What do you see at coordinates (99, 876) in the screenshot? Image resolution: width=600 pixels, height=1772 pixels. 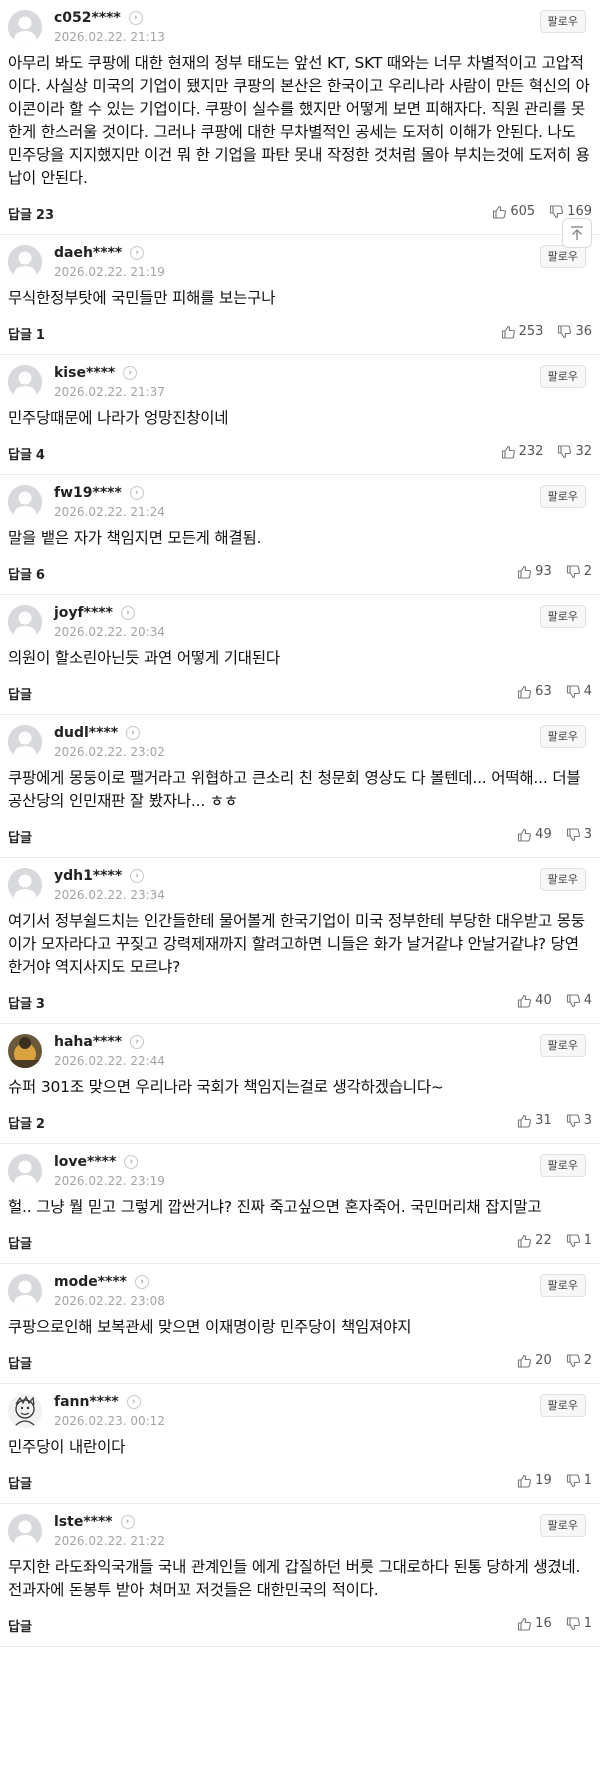 I see `username: ydh1**** ›` at bounding box center [99, 876].